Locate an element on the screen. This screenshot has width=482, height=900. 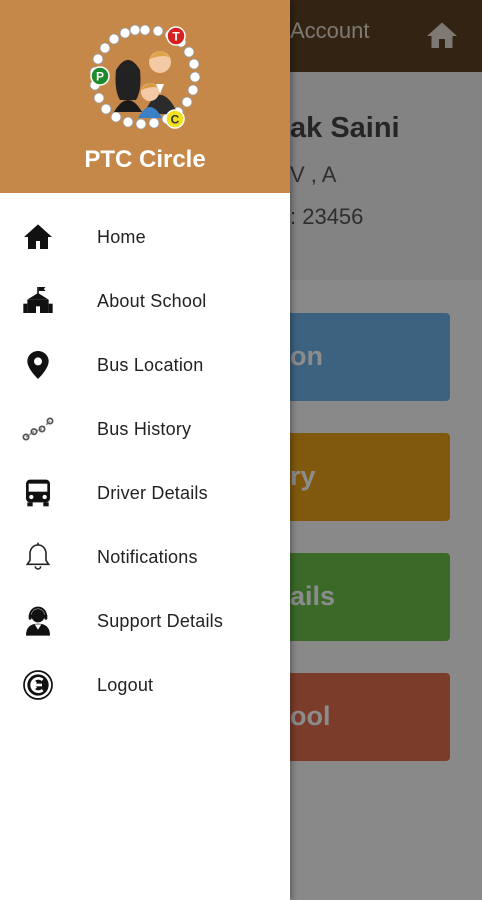
menu-item-label: Bus Location is located at coordinates (150, 365).